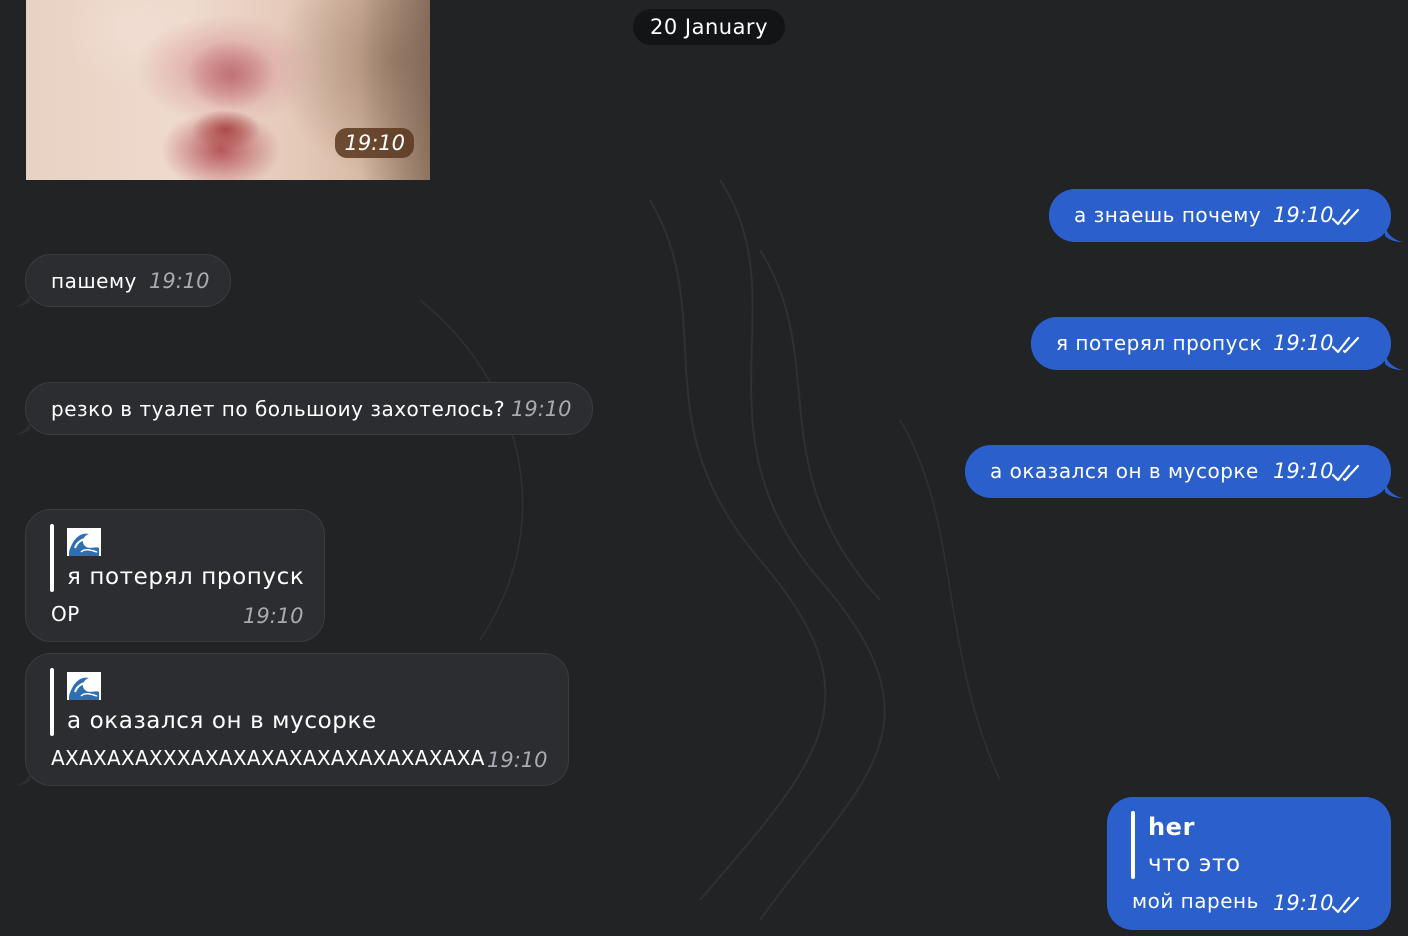  What do you see at coordinates (1194, 864) in the screenshot?
I see `reply-quote-text: что это` at bounding box center [1194, 864].